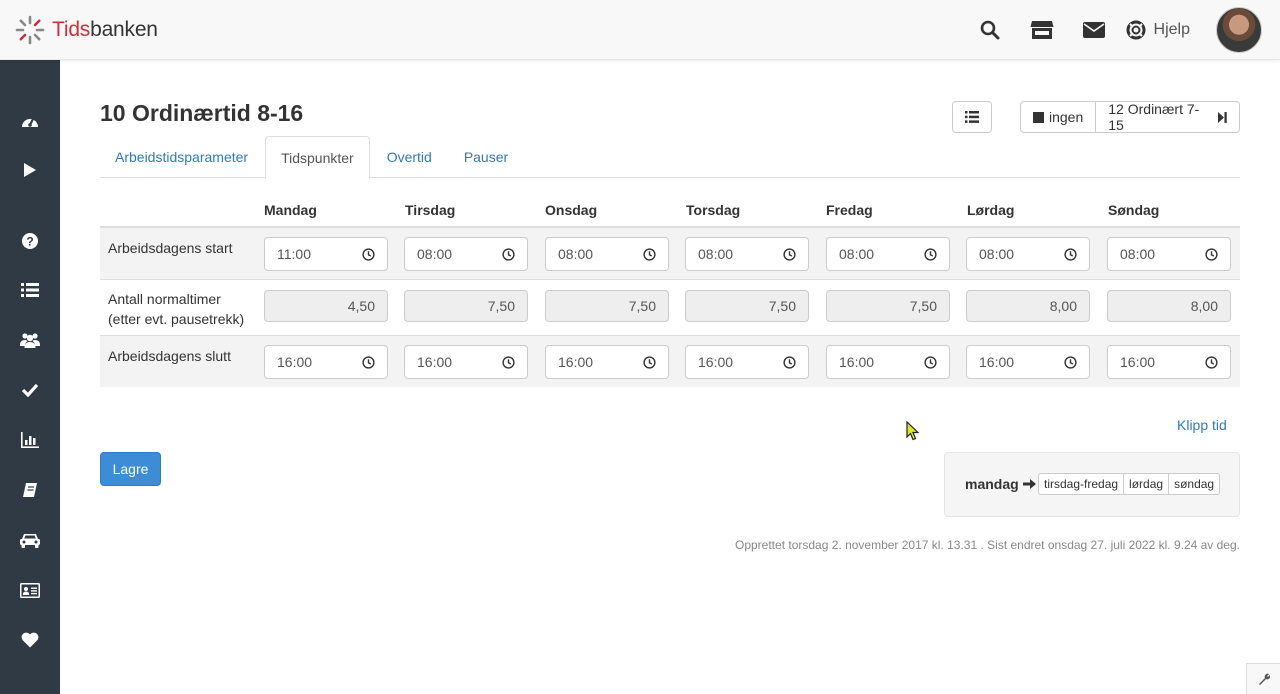  Describe the element at coordinates (1000, 484) in the screenshot. I see `copy-source: mandag` at that location.